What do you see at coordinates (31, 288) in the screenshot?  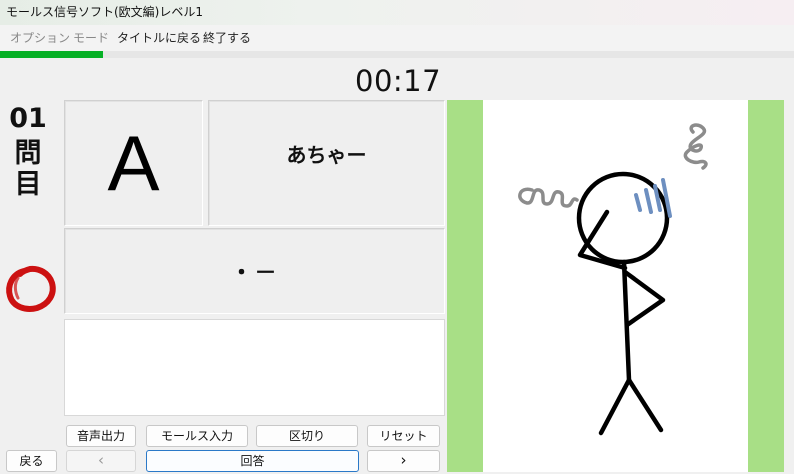 I see `correct-circle-icon` at bounding box center [31, 288].